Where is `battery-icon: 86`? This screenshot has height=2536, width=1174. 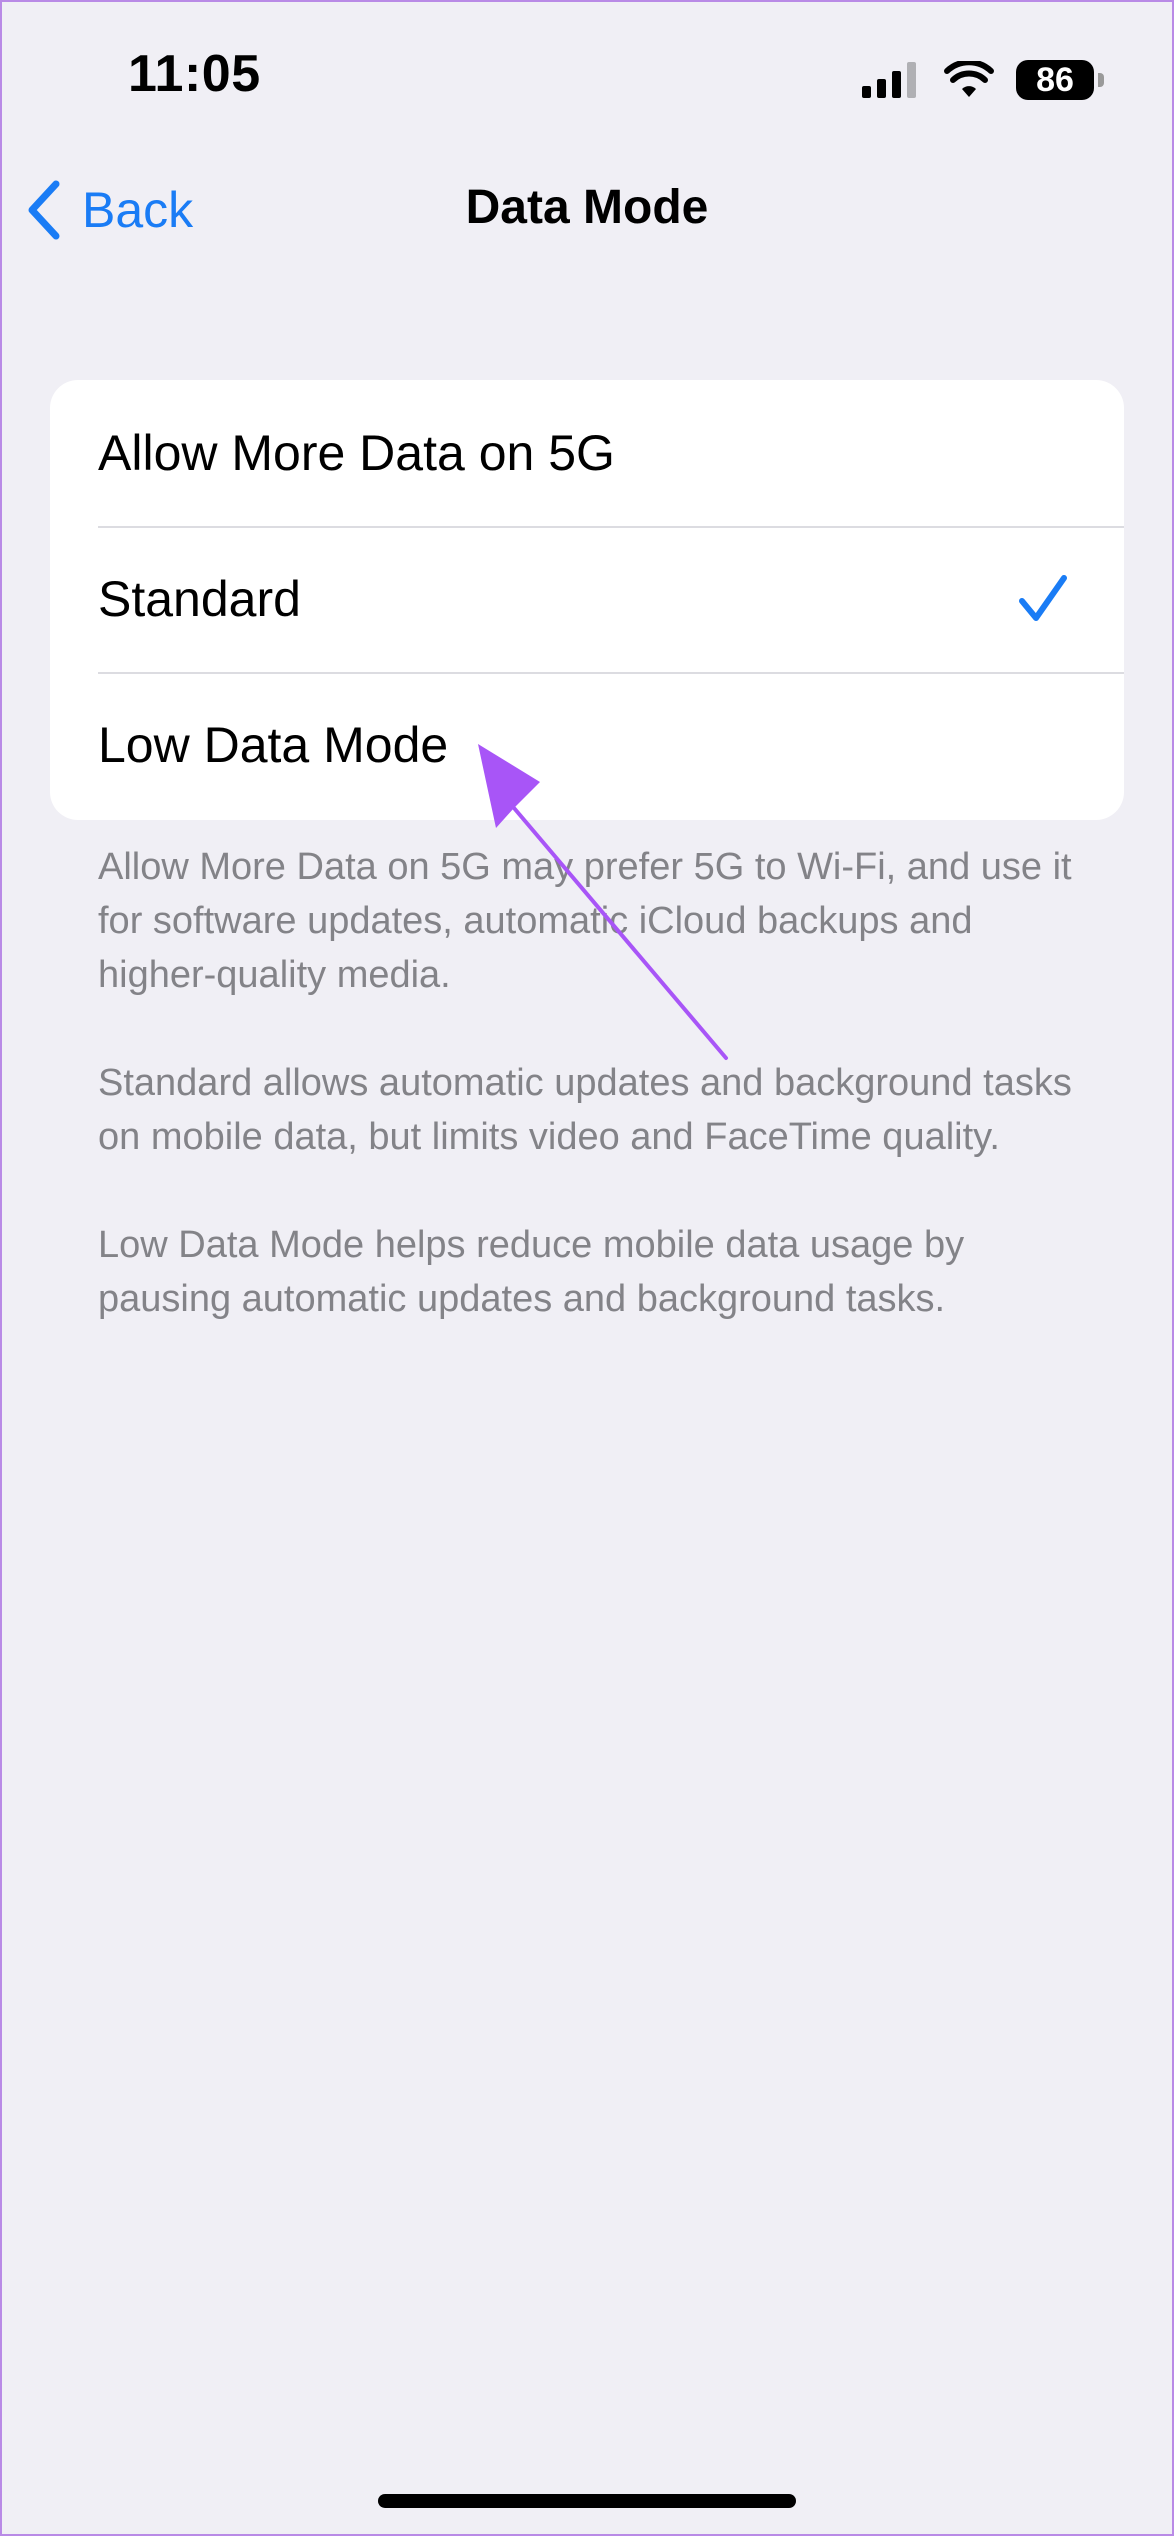 battery-icon: 86 is located at coordinates (1060, 80).